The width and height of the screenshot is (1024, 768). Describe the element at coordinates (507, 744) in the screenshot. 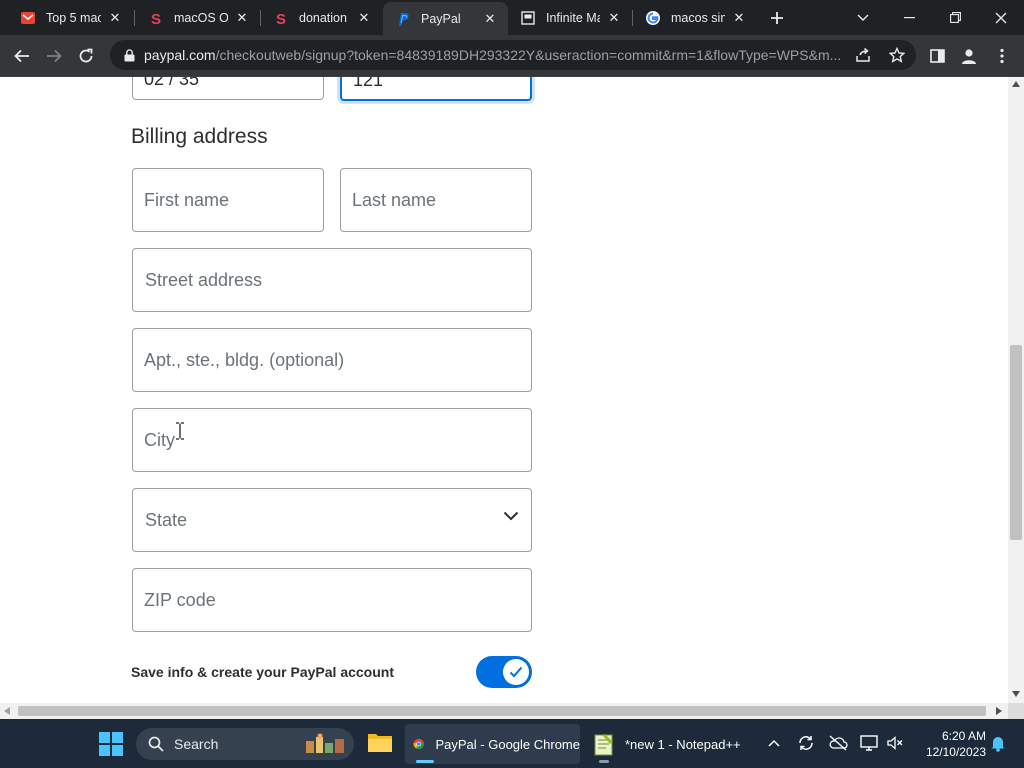

I see `taskbar-app-title: PayPal - Google Chrome` at that location.